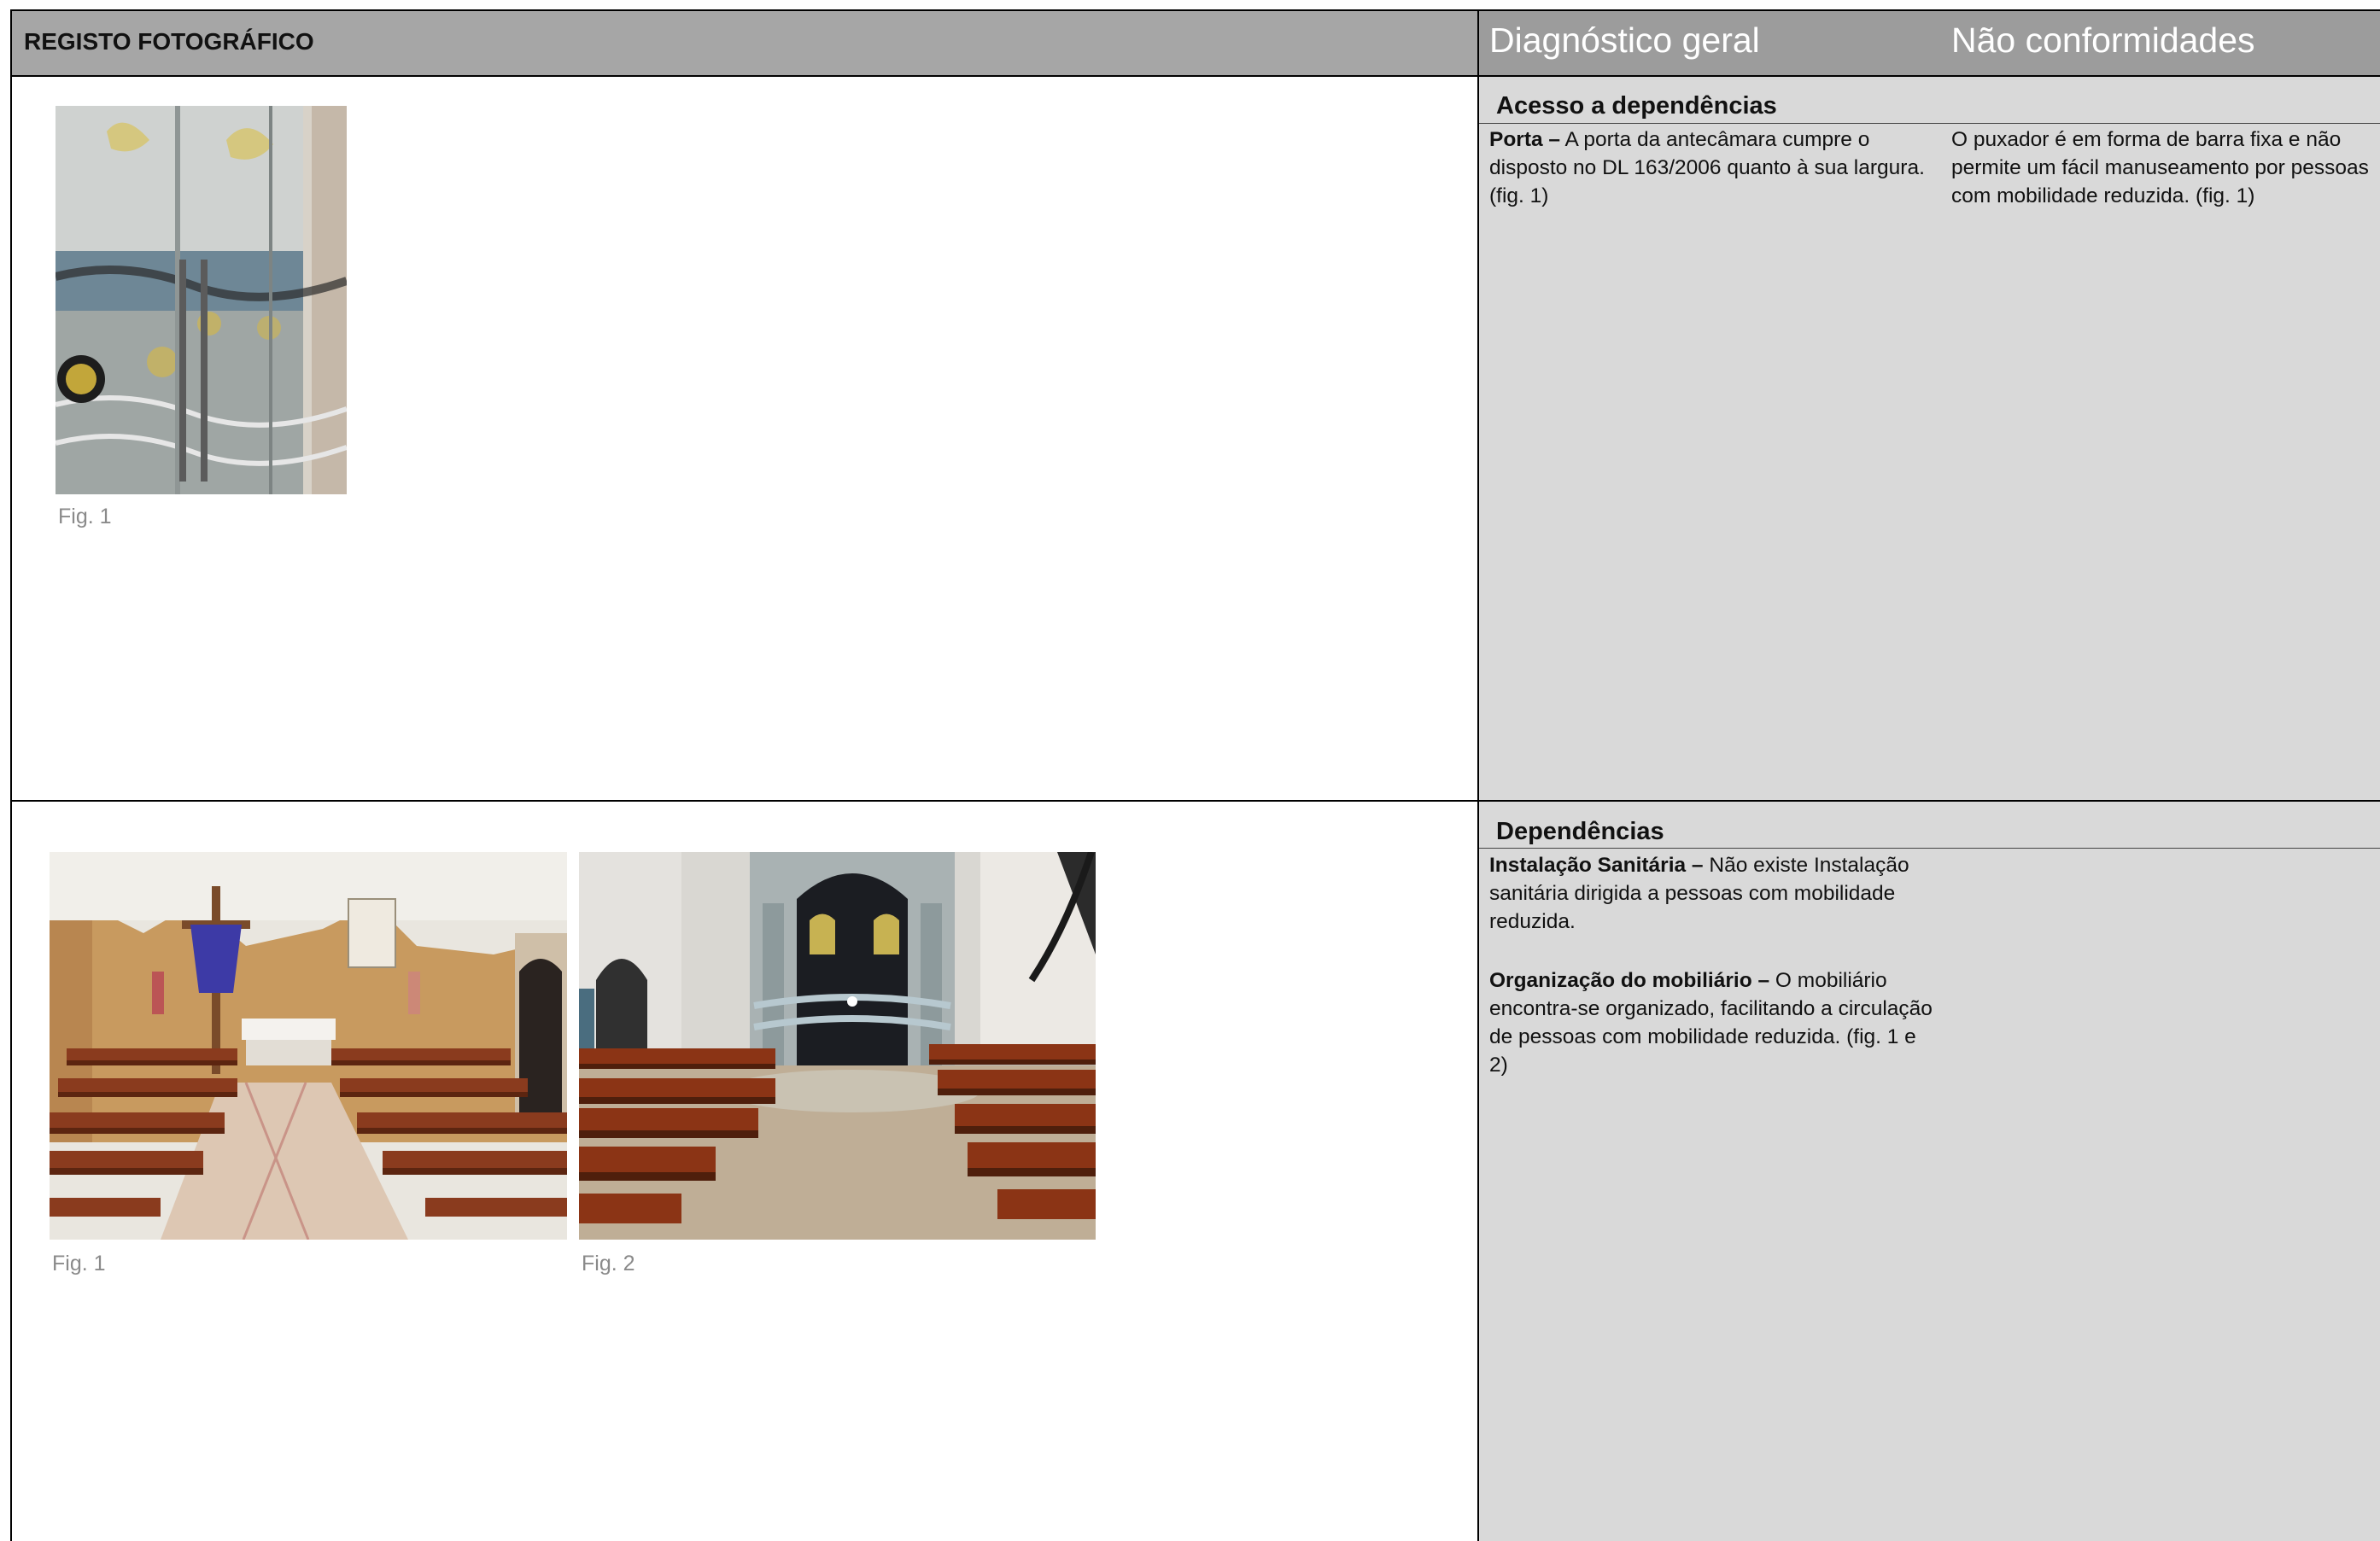 The image size is (2380, 1541). What do you see at coordinates (1597, 865) in the screenshot?
I see `sanitary-diagnosis-lead: Instalação Sanitária –` at bounding box center [1597, 865].